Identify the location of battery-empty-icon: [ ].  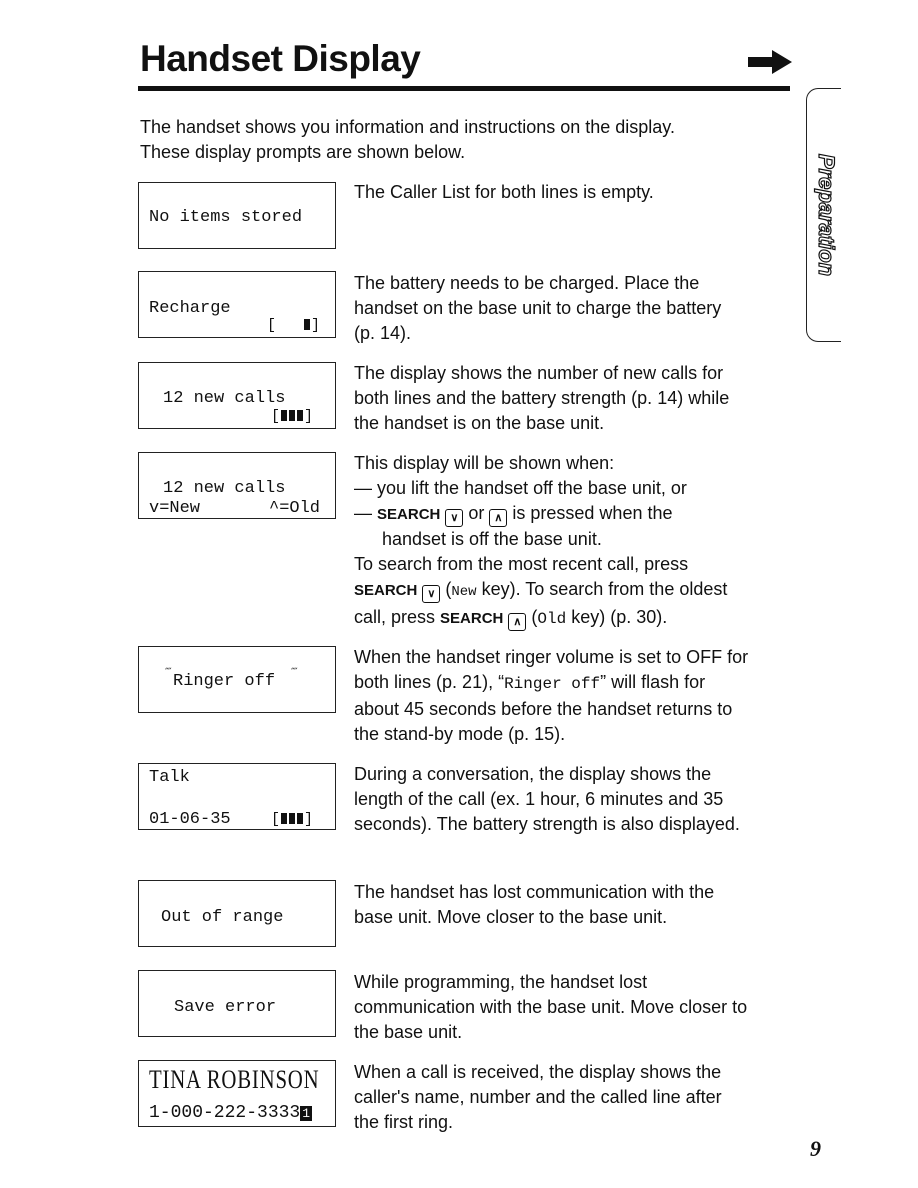
(294, 325).